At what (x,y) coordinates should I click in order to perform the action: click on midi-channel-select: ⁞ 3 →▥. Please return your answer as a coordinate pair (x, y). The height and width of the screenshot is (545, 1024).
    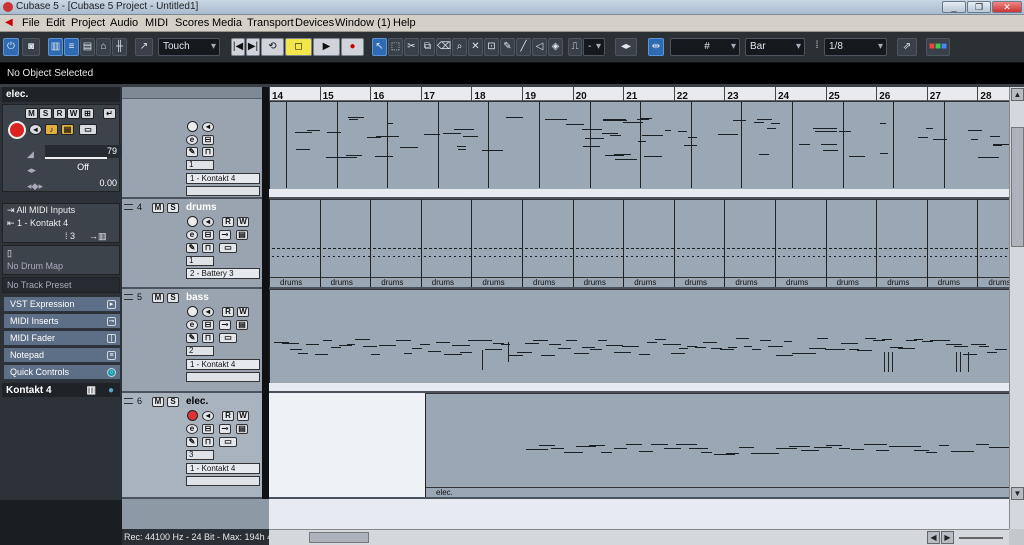
    Looking at the image, I should click on (64, 236).